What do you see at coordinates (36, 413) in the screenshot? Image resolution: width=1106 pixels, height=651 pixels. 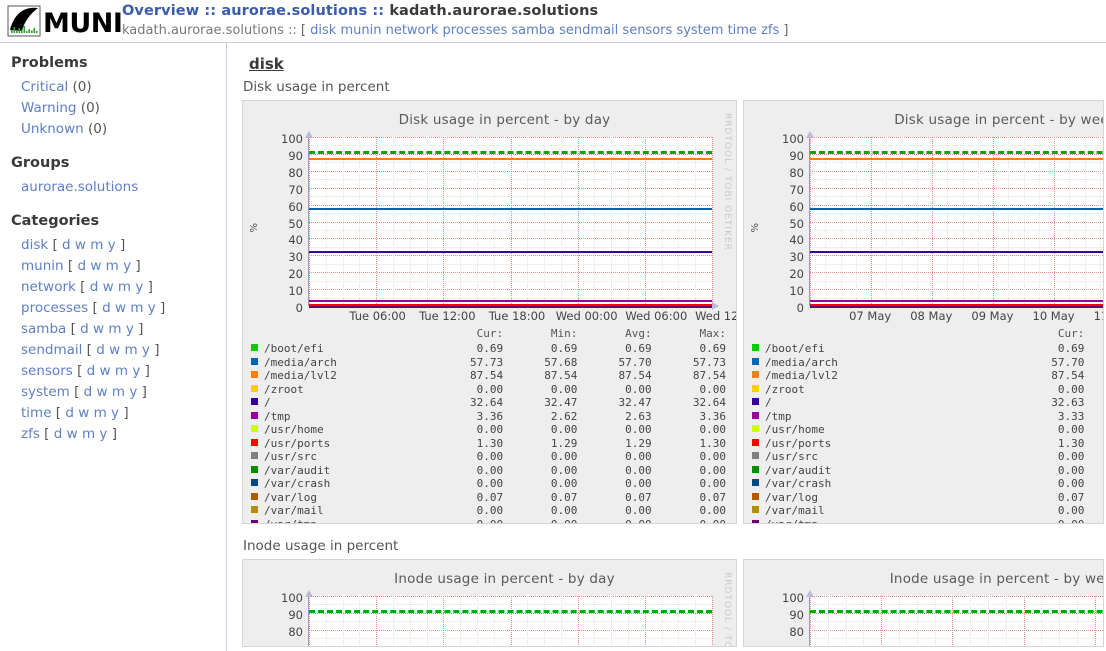 I see `sidebar-item-label: time` at bounding box center [36, 413].